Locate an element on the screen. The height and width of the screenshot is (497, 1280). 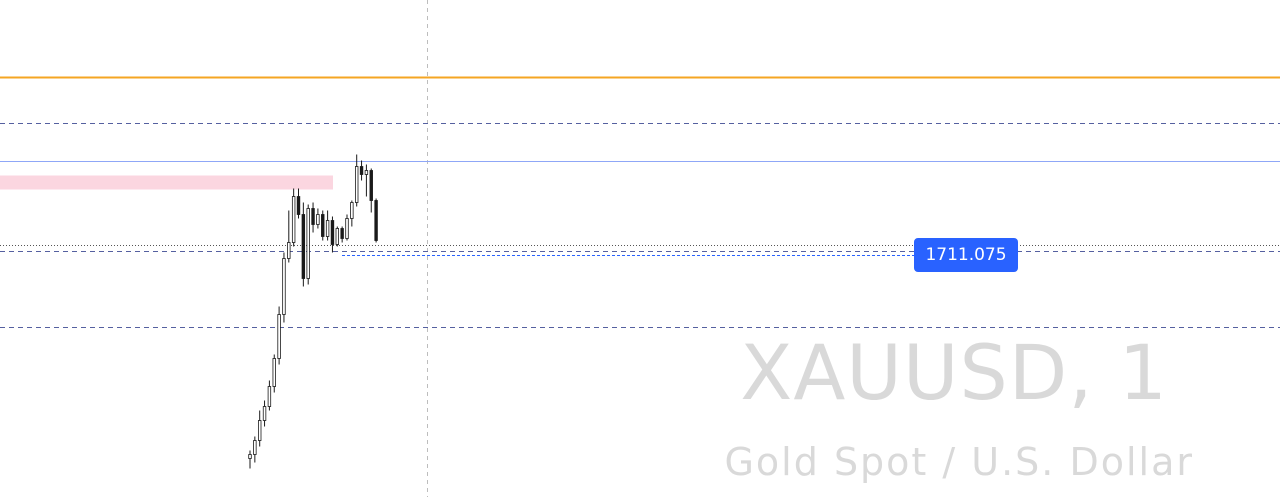
price-label-tag: 1711.075 is located at coordinates (966, 255).